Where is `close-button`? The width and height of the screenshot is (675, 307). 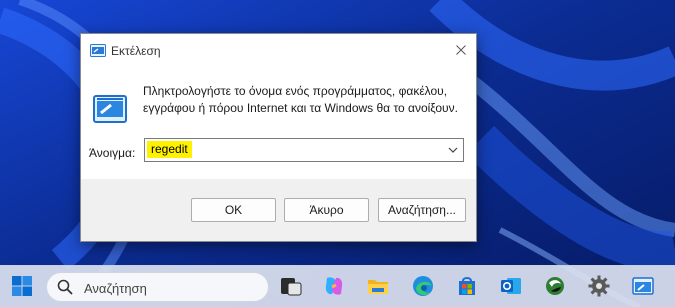 close-button is located at coordinates (461, 50).